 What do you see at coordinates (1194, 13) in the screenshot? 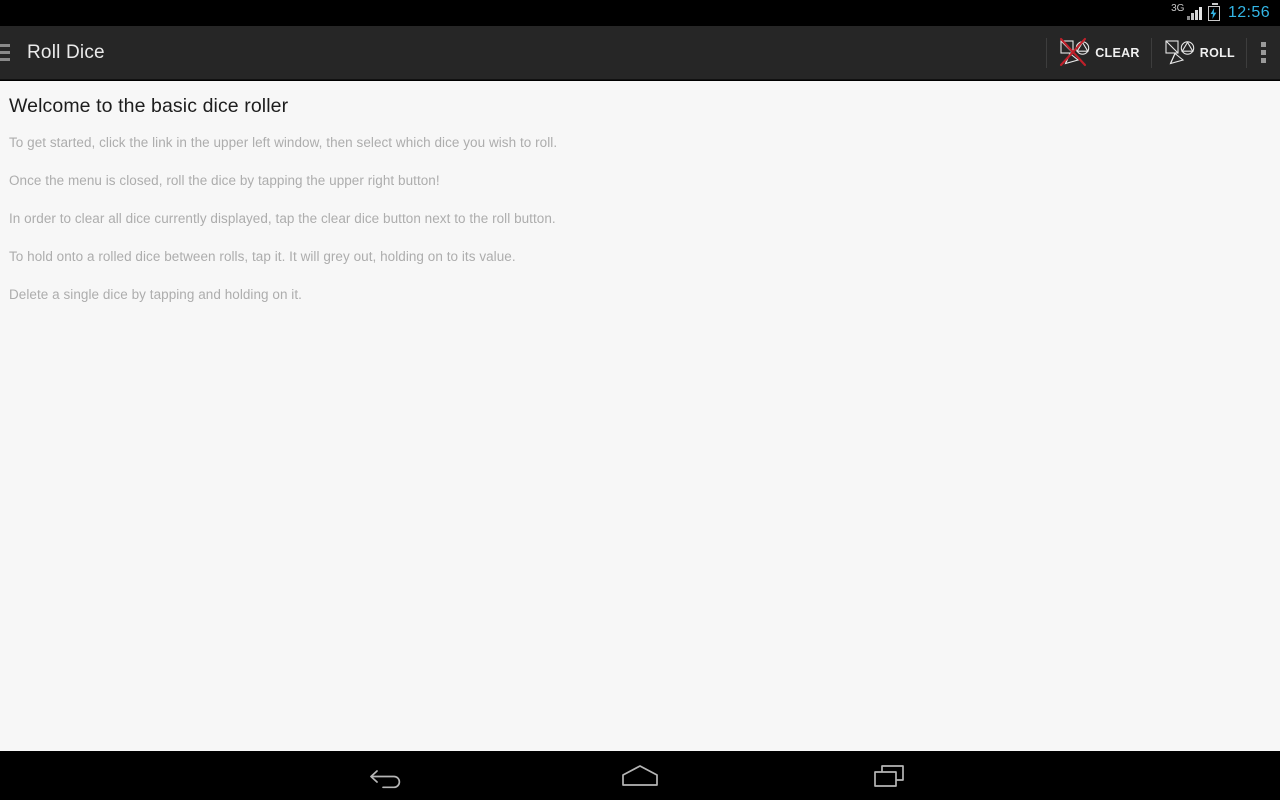
I see `signal-bars-icon` at bounding box center [1194, 13].